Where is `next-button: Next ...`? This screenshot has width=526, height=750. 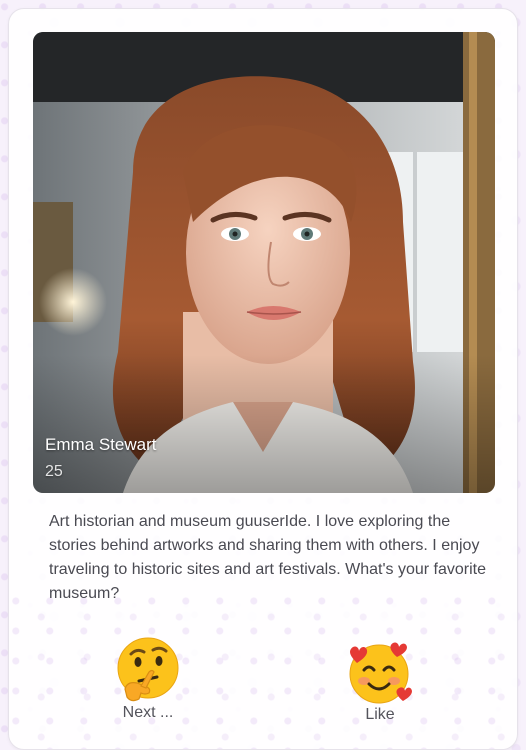
next-button: Next ... is located at coordinates (148, 679).